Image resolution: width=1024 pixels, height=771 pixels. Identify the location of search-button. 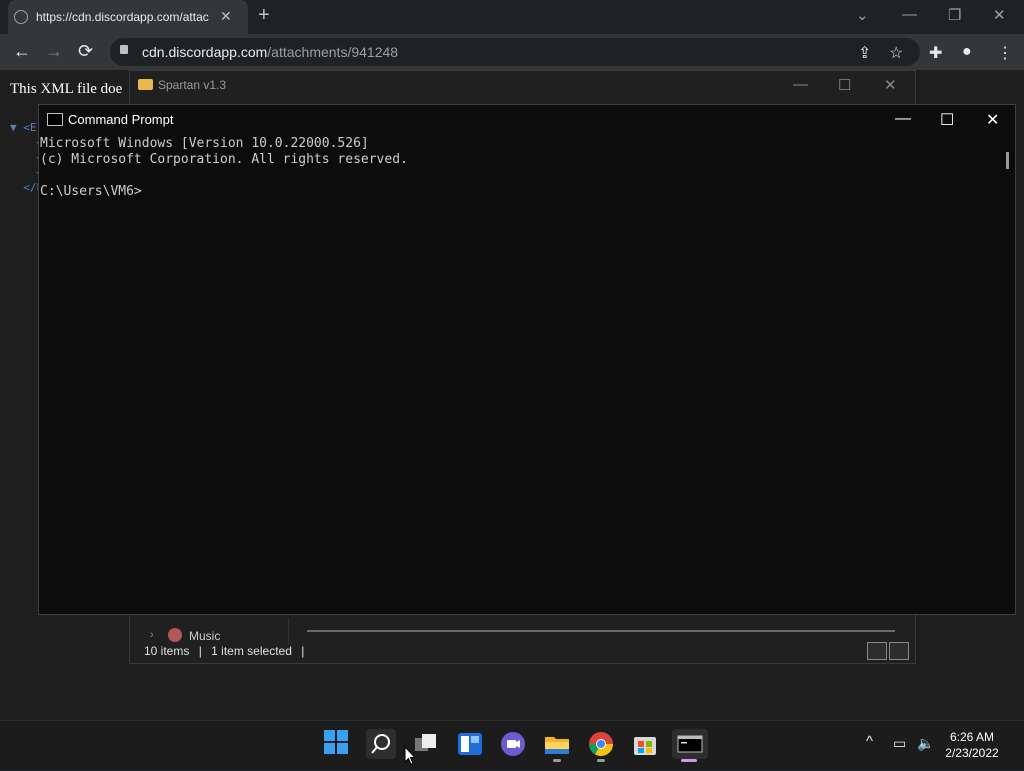
(381, 744).